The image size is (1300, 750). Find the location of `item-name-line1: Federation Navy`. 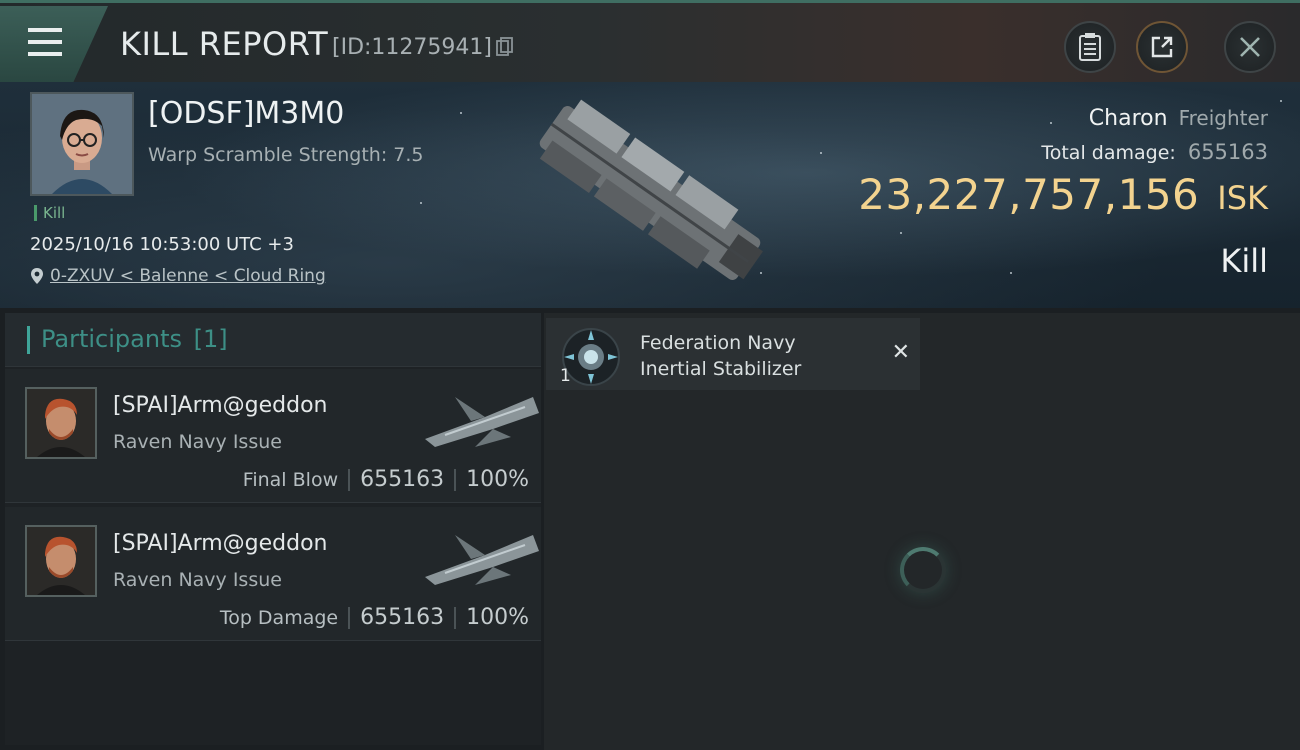

item-name-line1: Federation Navy is located at coordinates (718, 343).